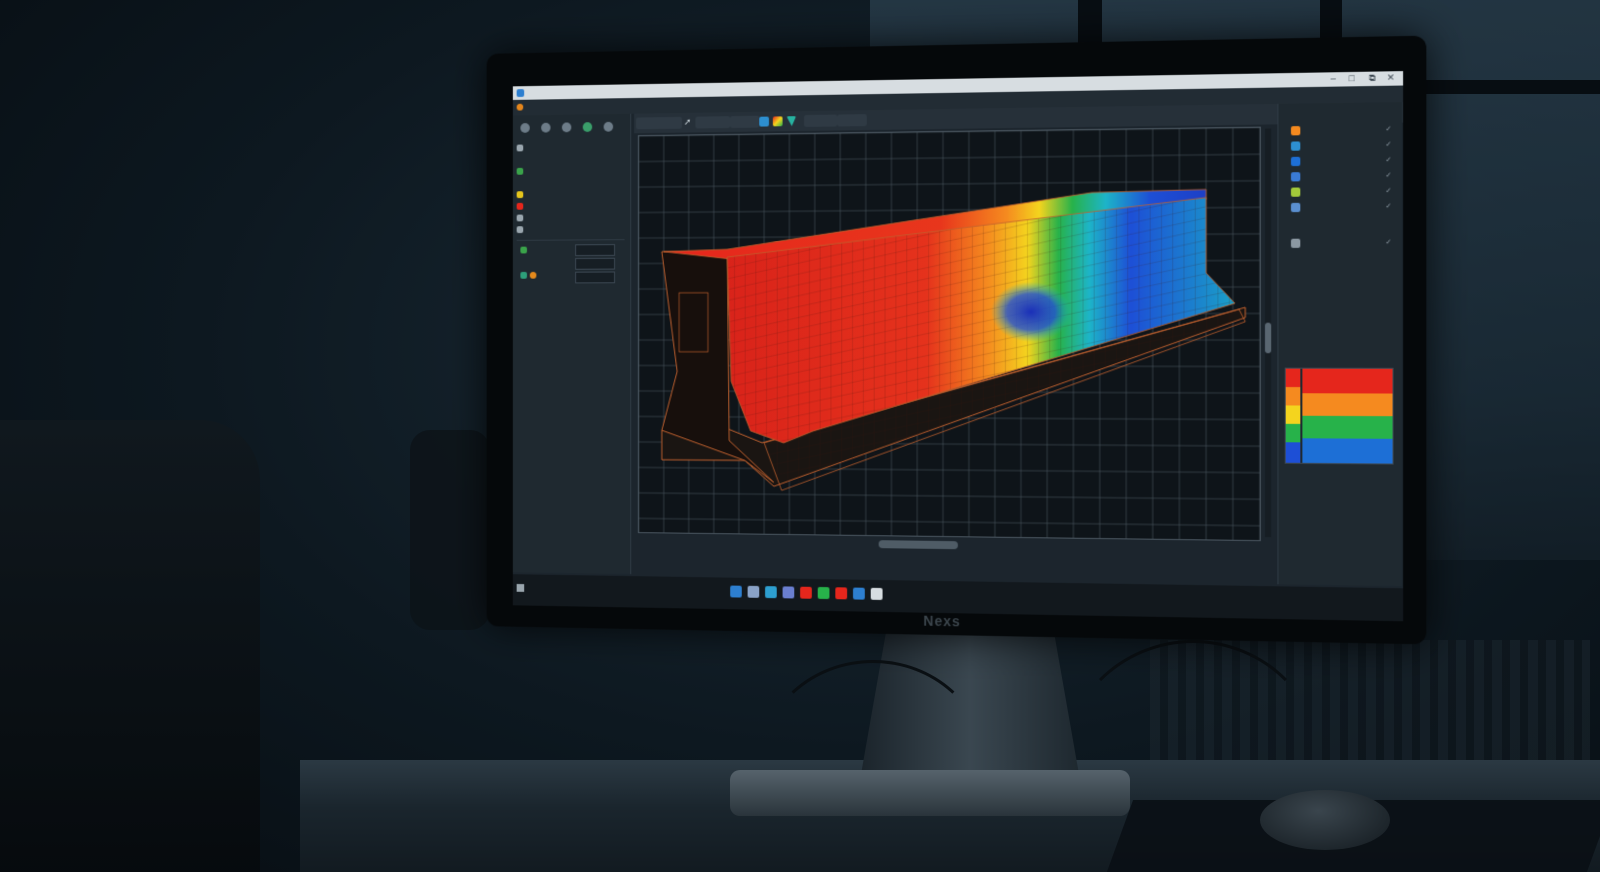 The height and width of the screenshot is (872, 1600). I want to click on property-section, so click(570, 262).